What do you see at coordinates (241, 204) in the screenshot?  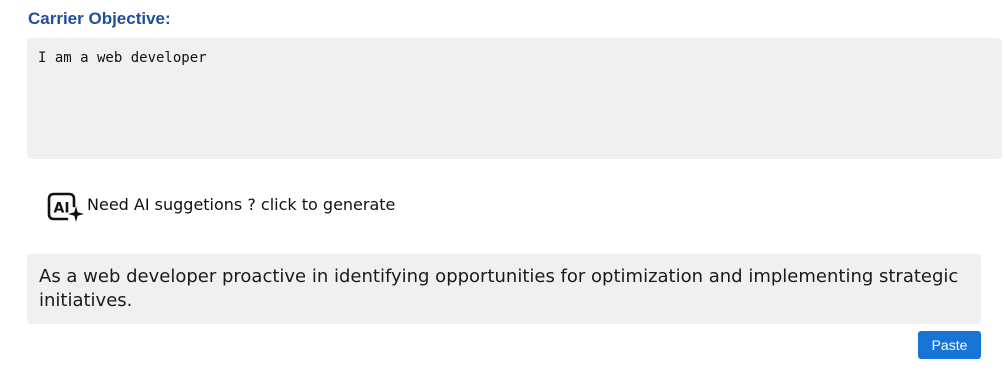 I see `ai-suggestion-text: Need AI suggetions ? click to generate` at bounding box center [241, 204].